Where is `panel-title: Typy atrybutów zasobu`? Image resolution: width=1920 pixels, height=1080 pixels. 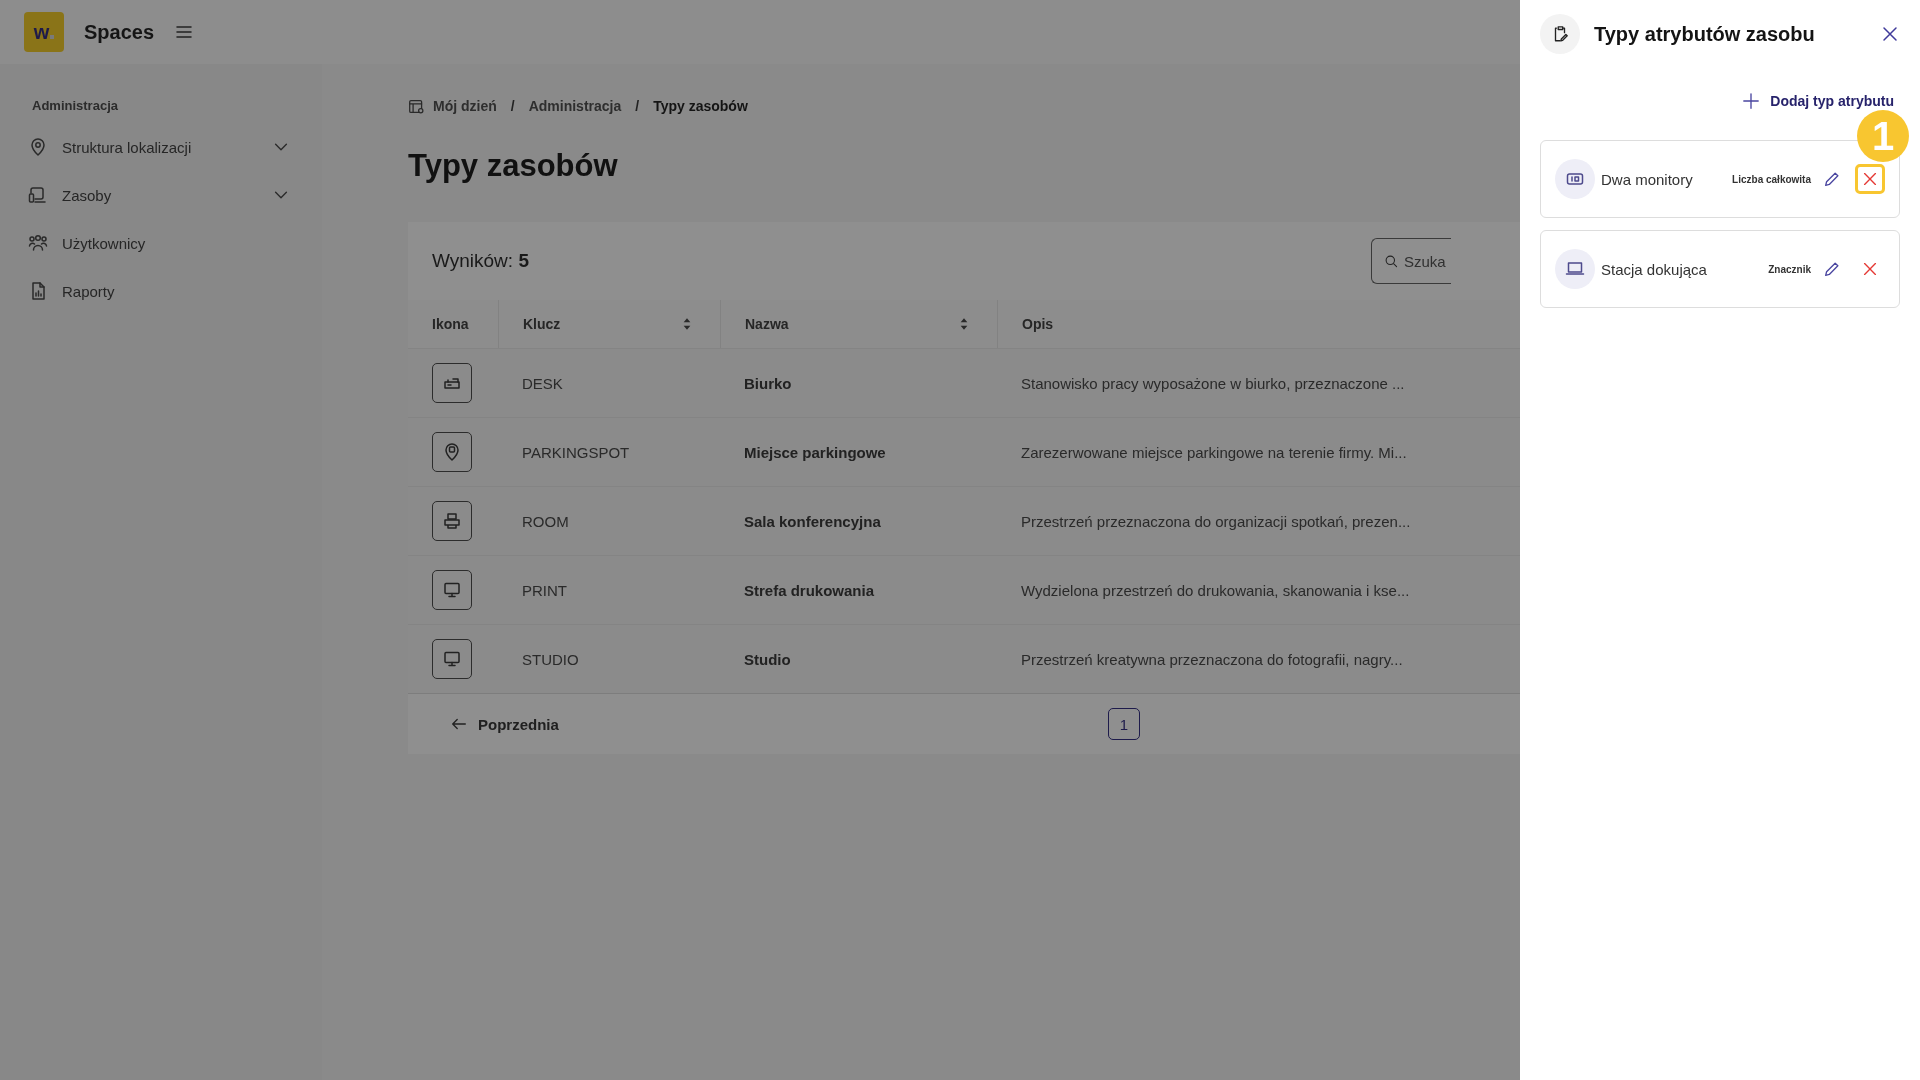
panel-title: Typy atrybutów zasobu is located at coordinates (1704, 34).